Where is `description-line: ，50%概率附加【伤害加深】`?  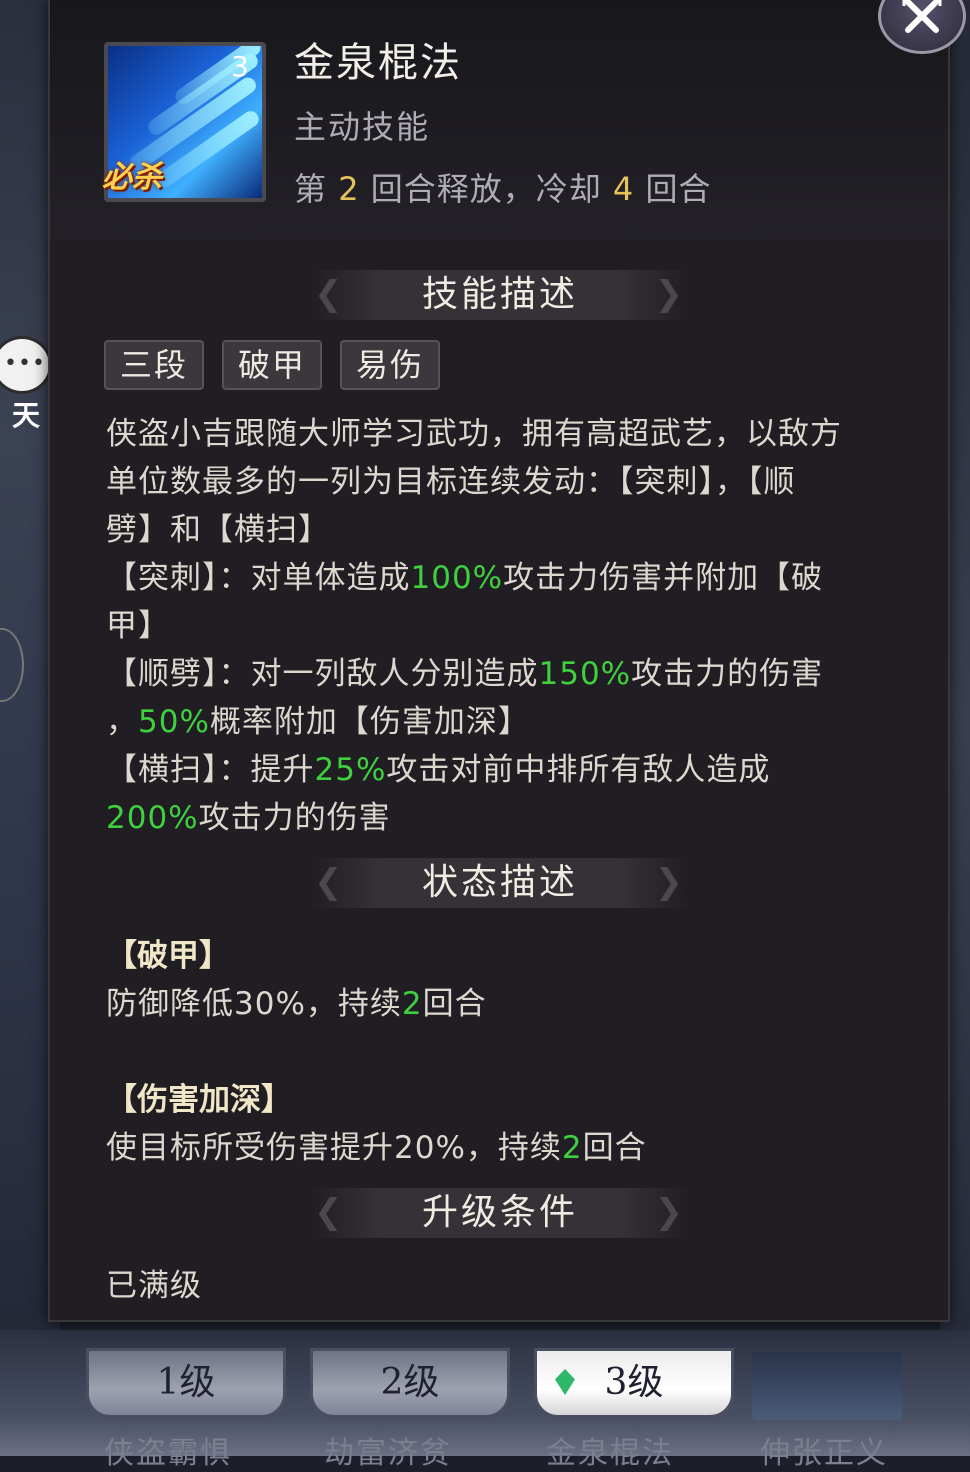 description-line: ，50%概率附加【伤害加深】 is located at coordinates (318, 722).